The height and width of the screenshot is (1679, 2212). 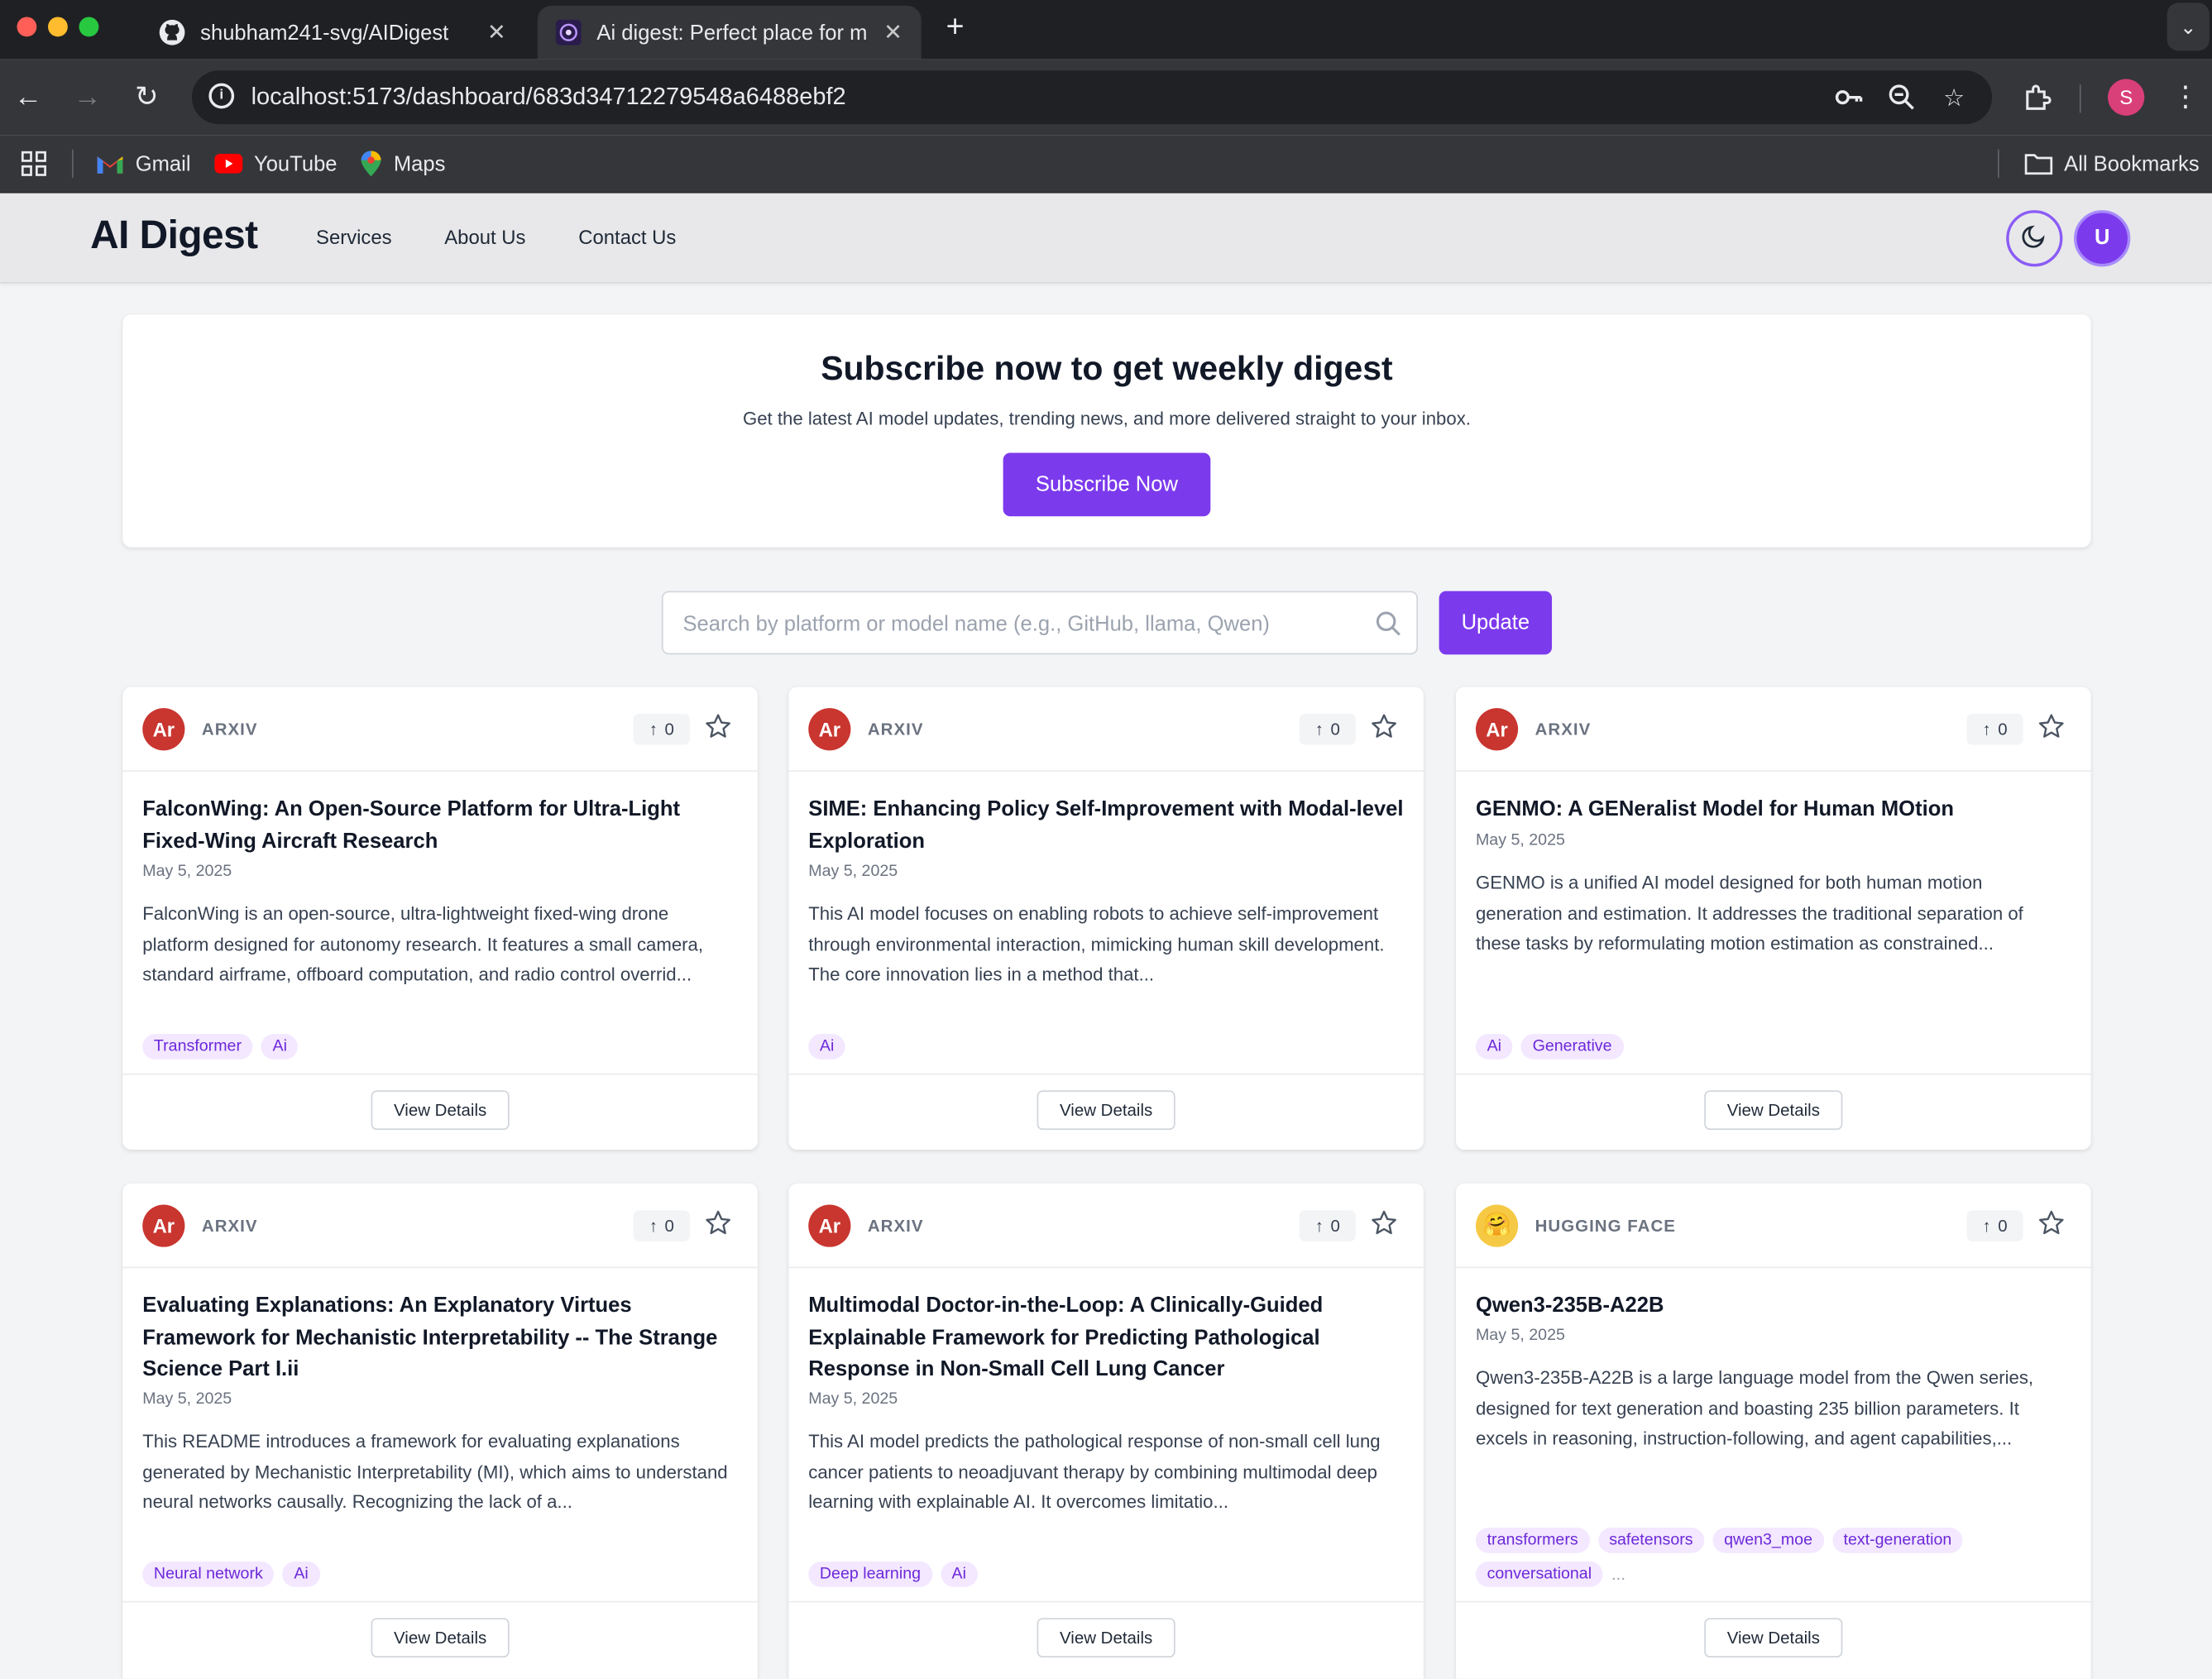 I want to click on subscribe-now-button: Subscribe Now, so click(x=1107, y=484).